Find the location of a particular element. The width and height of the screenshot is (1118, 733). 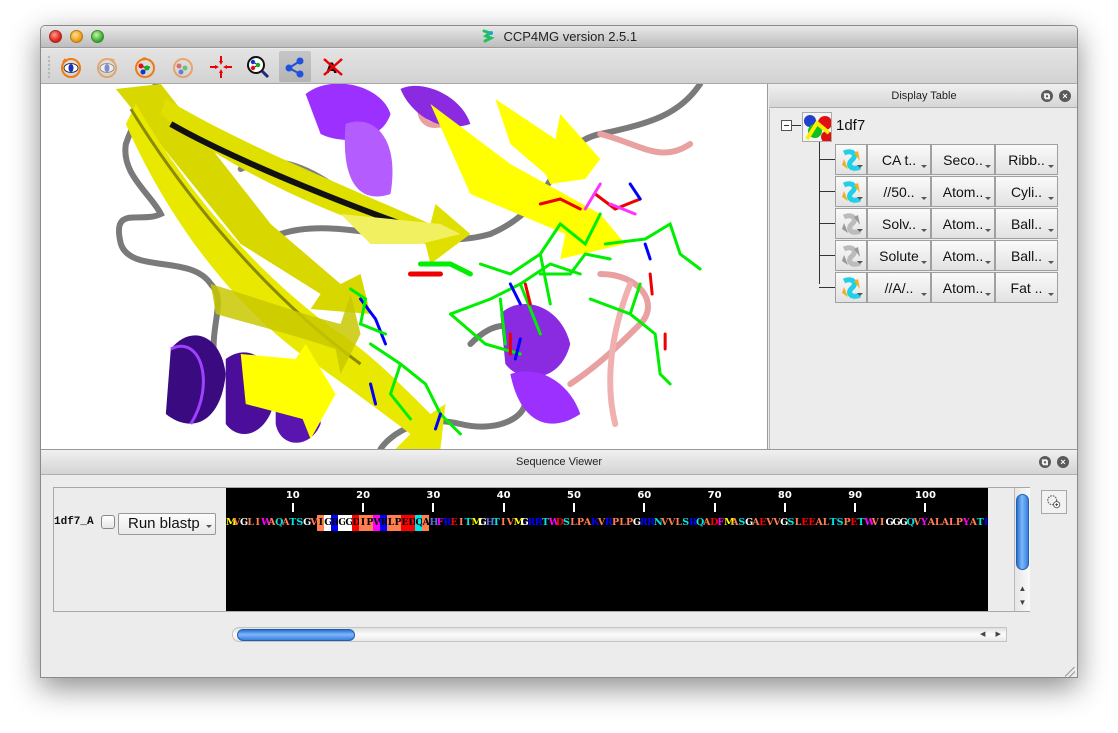

selection-button: CA t.. is located at coordinates (899, 159).